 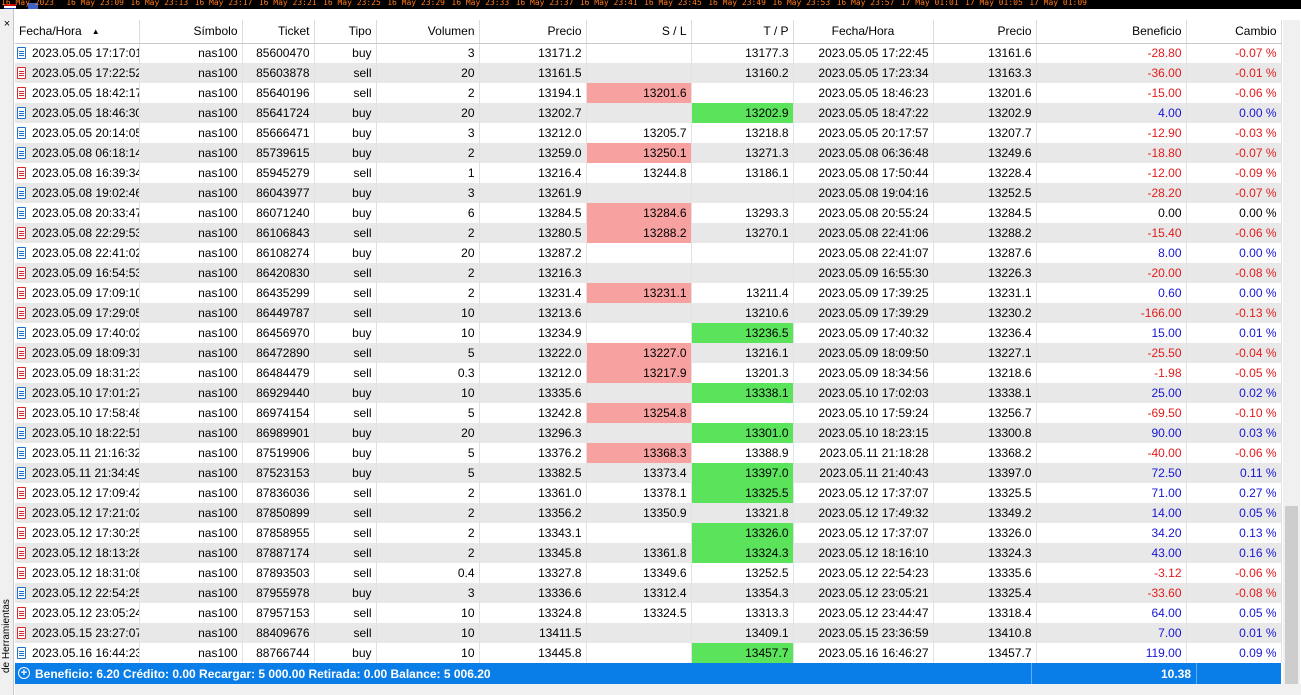 What do you see at coordinates (278, 32) in the screenshot?
I see `column-header-ticket: Ticket` at bounding box center [278, 32].